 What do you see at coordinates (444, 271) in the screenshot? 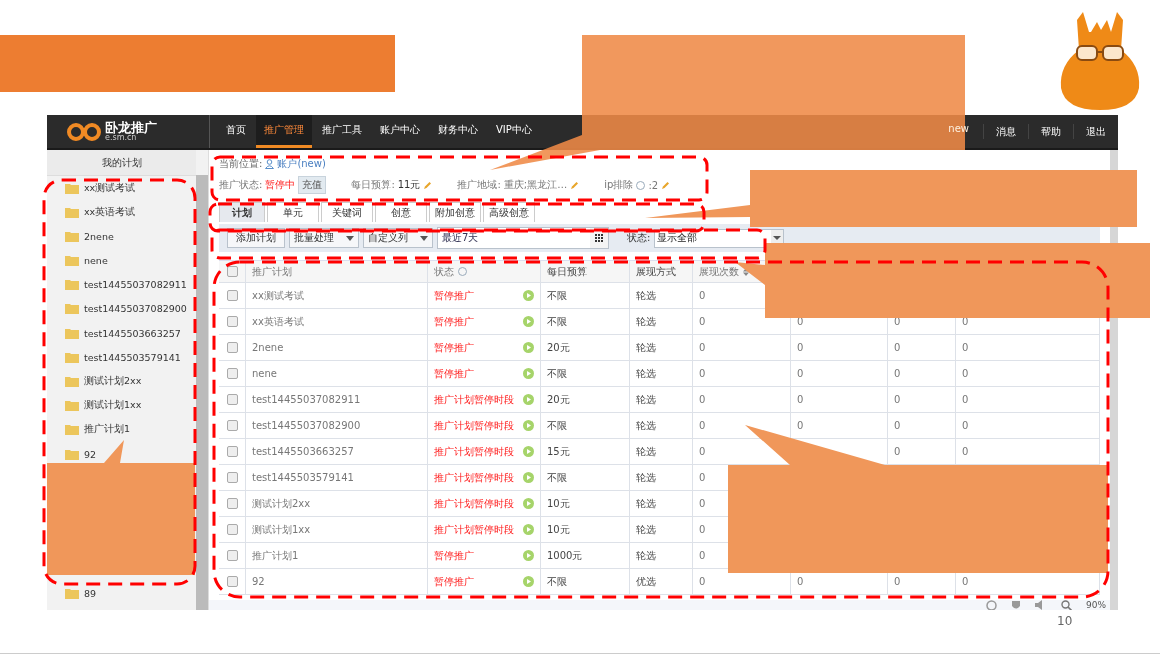
I see `column-header: 状态` at bounding box center [444, 271].